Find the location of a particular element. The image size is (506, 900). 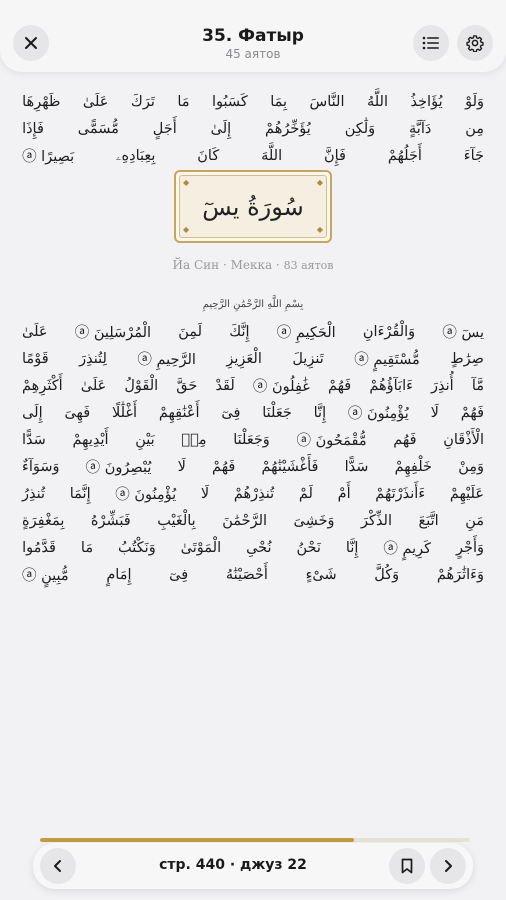

quran-word: عَلَيْهِمْ is located at coordinates (467, 494).